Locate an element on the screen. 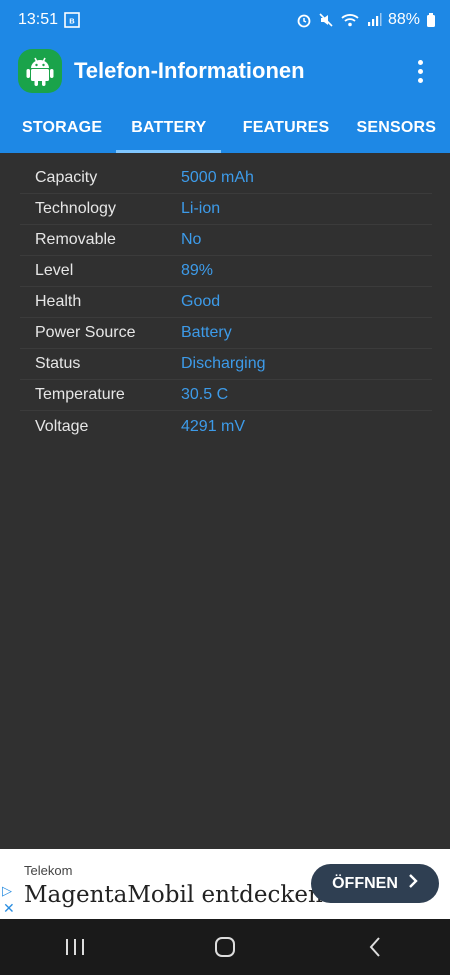 The image size is (450, 975). info-row-capacity: Capacity 5000 mAh is located at coordinates (226, 178).